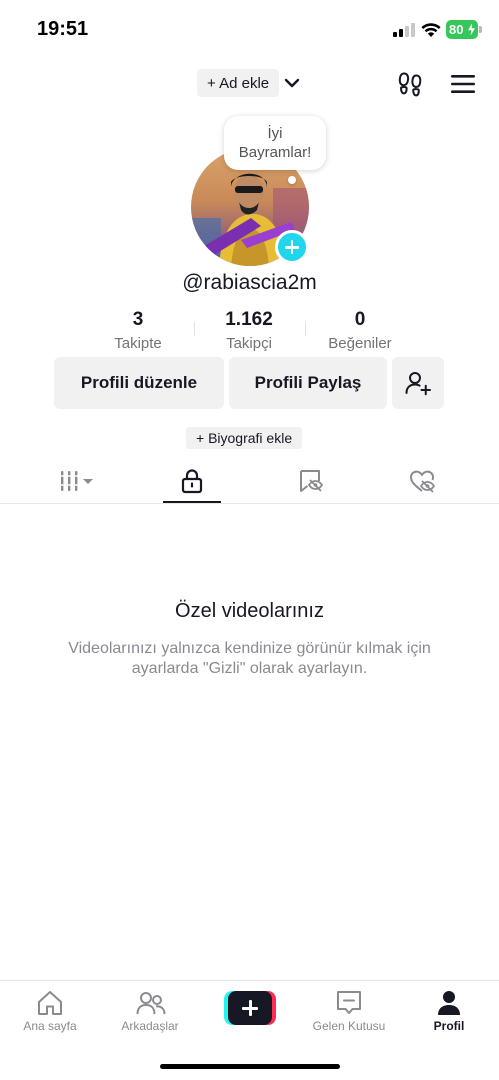 The height and width of the screenshot is (1080, 499). I want to click on likes-label: Beğeniler, so click(360, 343).